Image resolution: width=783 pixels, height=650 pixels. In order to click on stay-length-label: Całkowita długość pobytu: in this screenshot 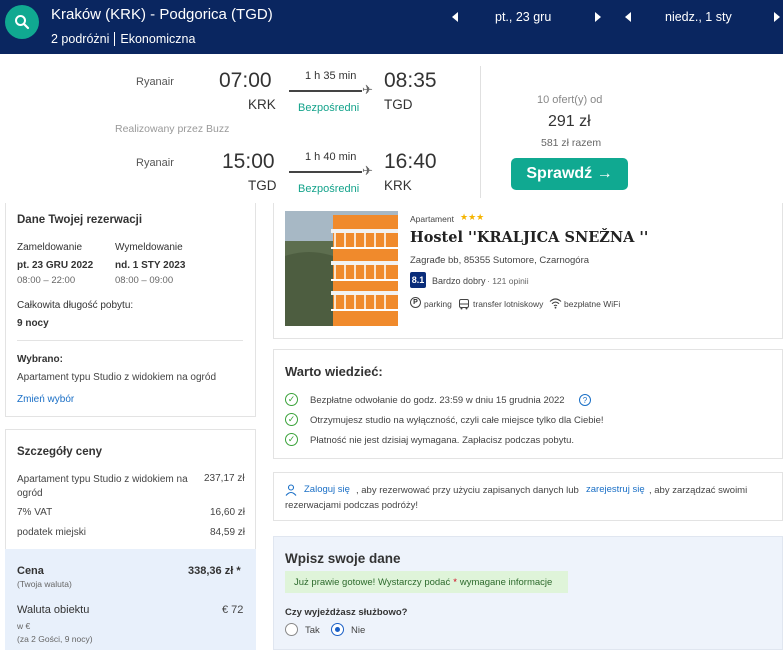, I will do `click(75, 305)`.